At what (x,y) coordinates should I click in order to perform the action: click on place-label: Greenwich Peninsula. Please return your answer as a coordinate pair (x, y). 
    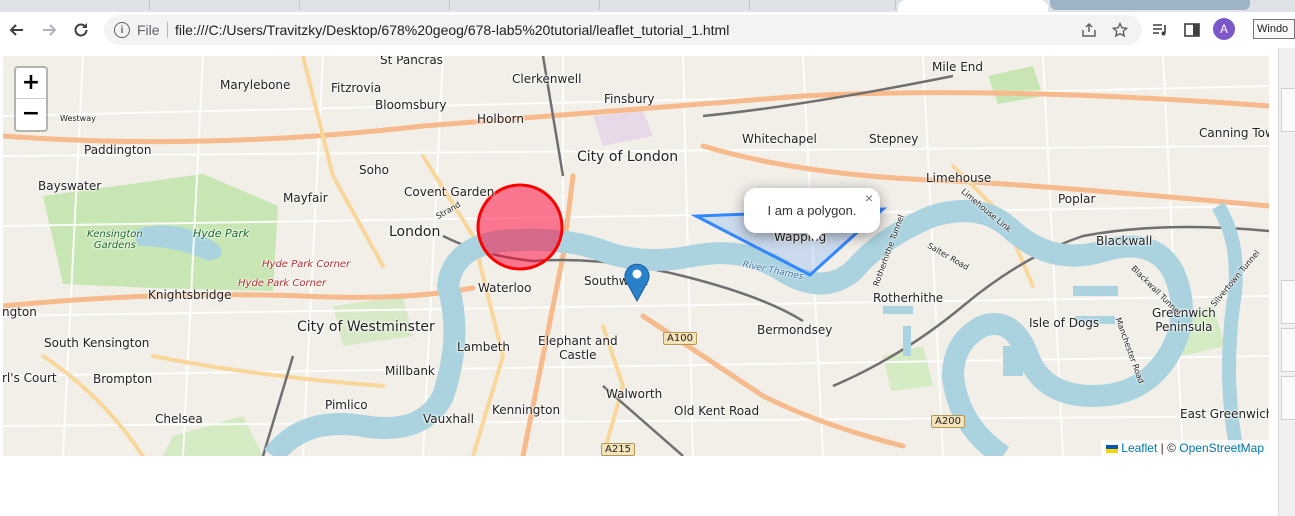
    Looking at the image, I should click on (1184, 320).